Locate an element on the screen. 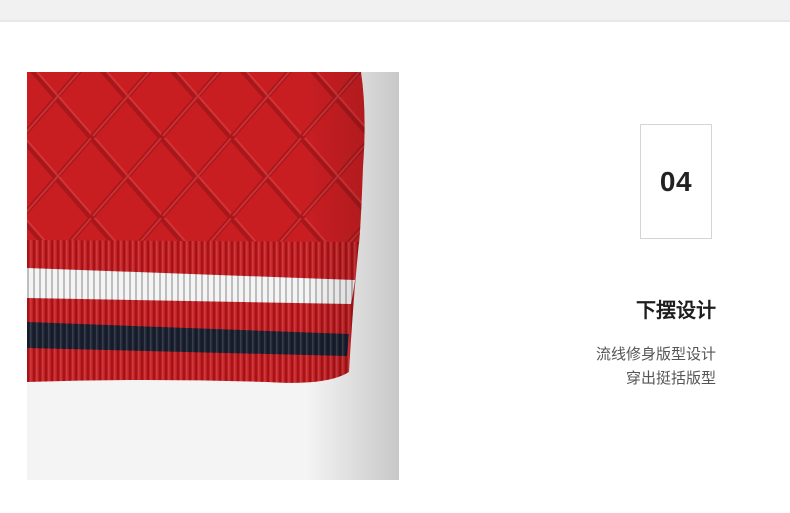 The image size is (790, 513). section-description: 流线修身版型设计 穿出挺括版型 is located at coordinates (656, 366).